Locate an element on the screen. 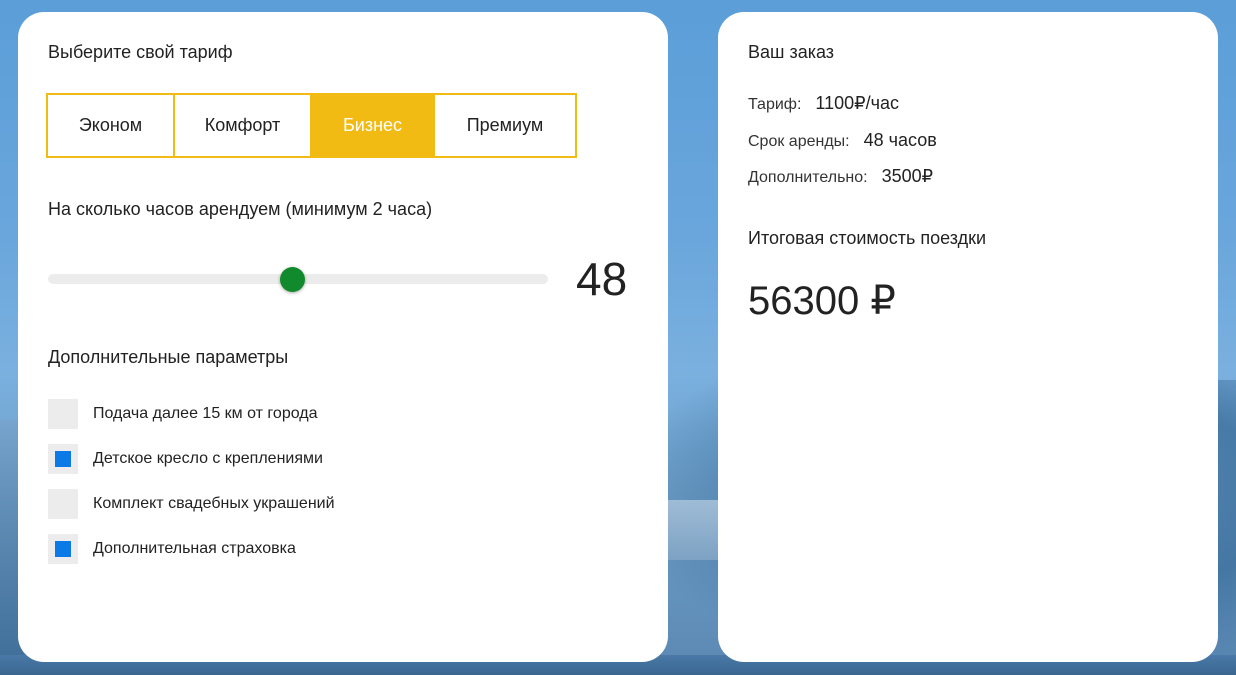 The height and width of the screenshot is (675, 1236). tab-premium: Премиум is located at coordinates (505, 125).